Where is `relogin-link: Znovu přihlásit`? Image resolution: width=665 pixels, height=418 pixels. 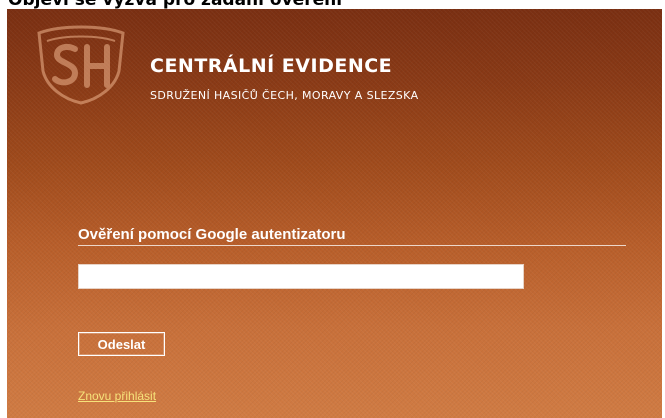 relogin-link: Znovu přihlásit is located at coordinates (117, 396).